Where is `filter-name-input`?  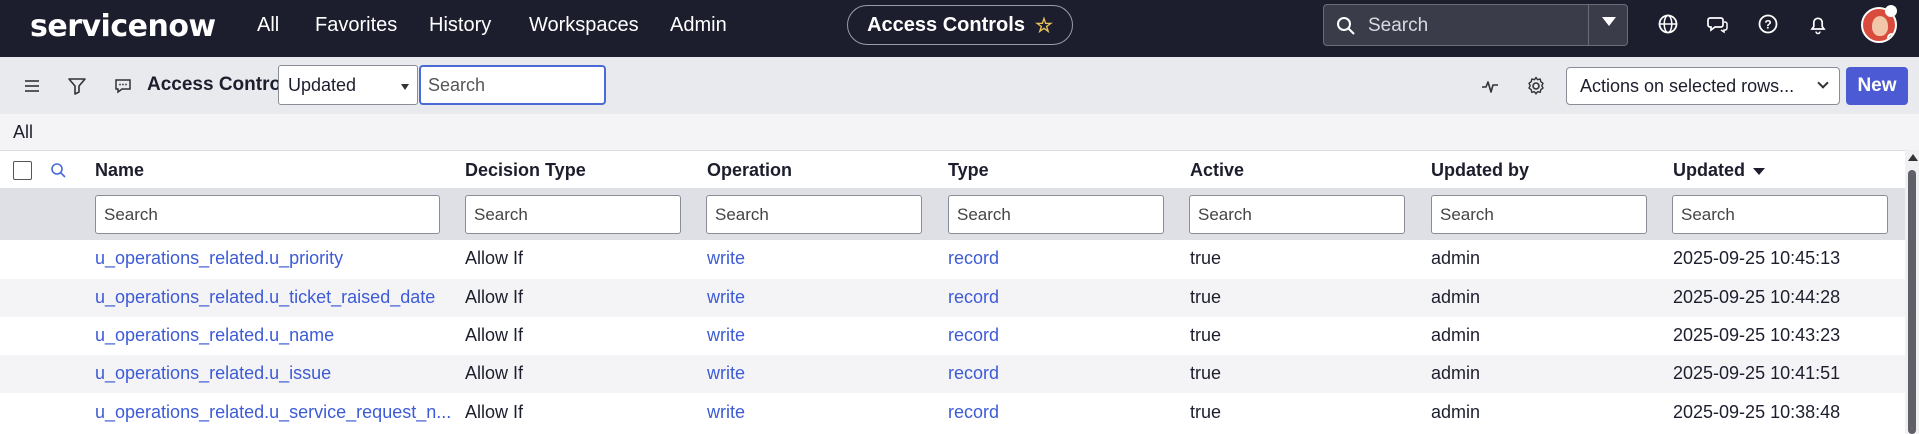 filter-name-input is located at coordinates (267, 214).